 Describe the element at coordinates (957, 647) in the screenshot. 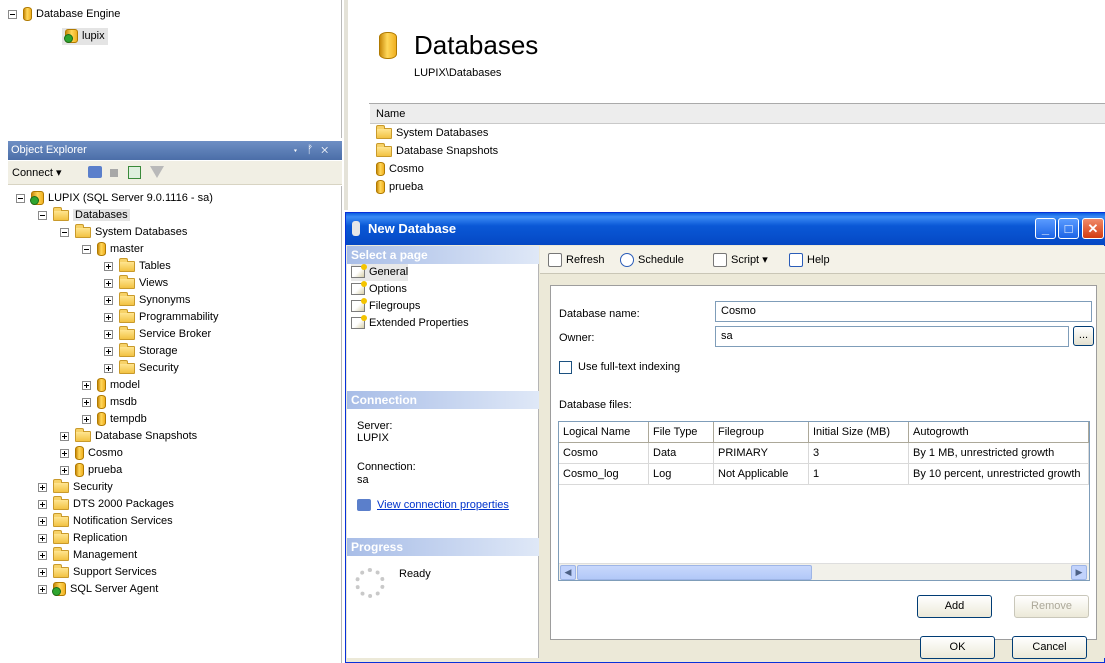

I see `ok-button: OK` at that location.